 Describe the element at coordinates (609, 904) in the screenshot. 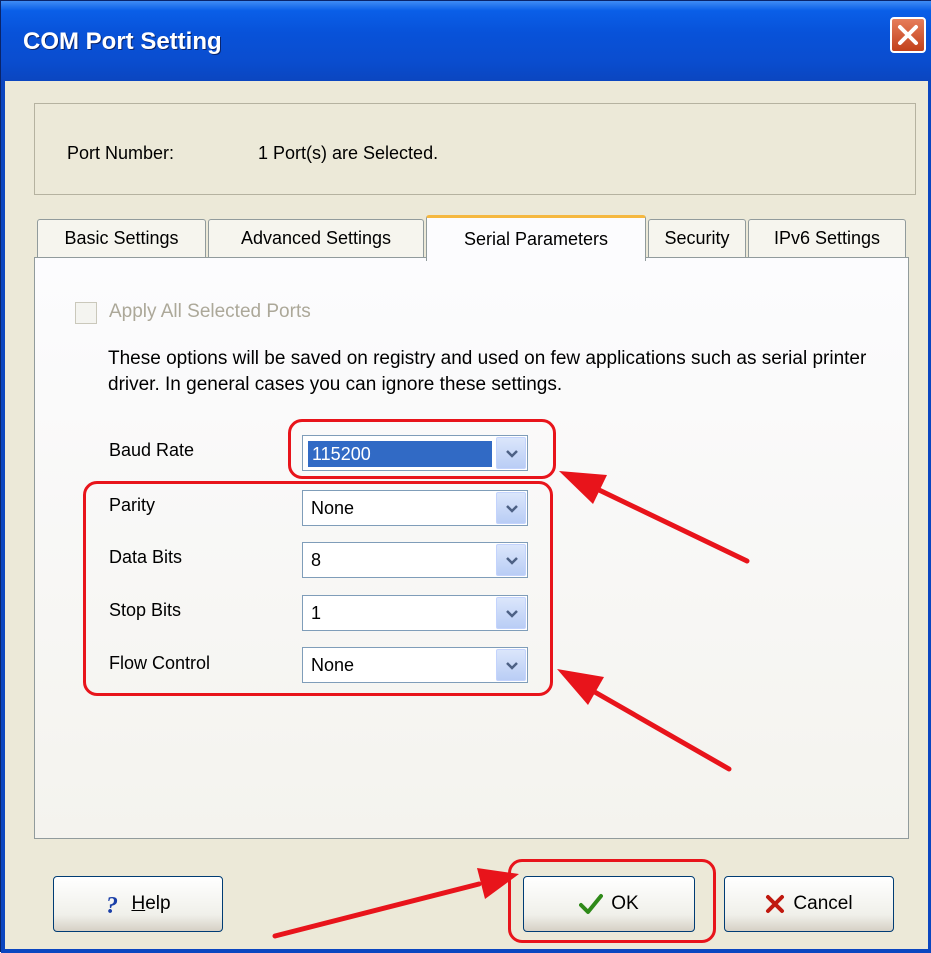

I see `ok-button: OK` at that location.